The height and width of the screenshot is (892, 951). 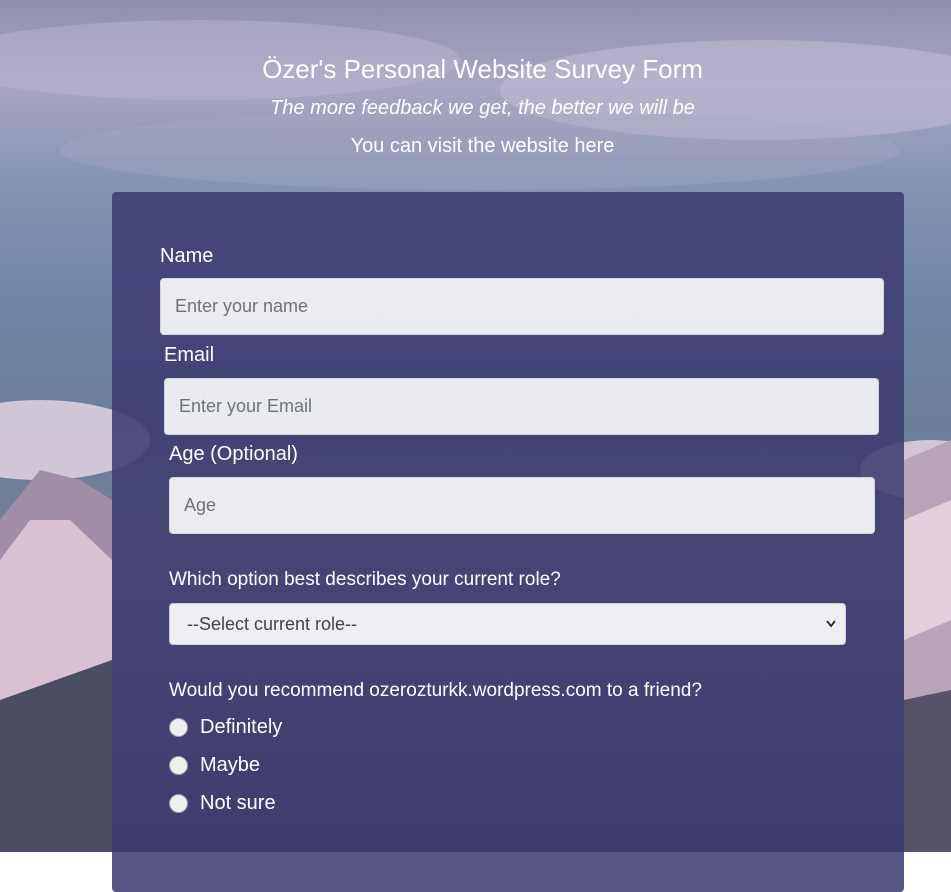 What do you see at coordinates (233, 454) in the screenshot?
I see `age-label: Age (Optional)` at bounding box center [233, 454].